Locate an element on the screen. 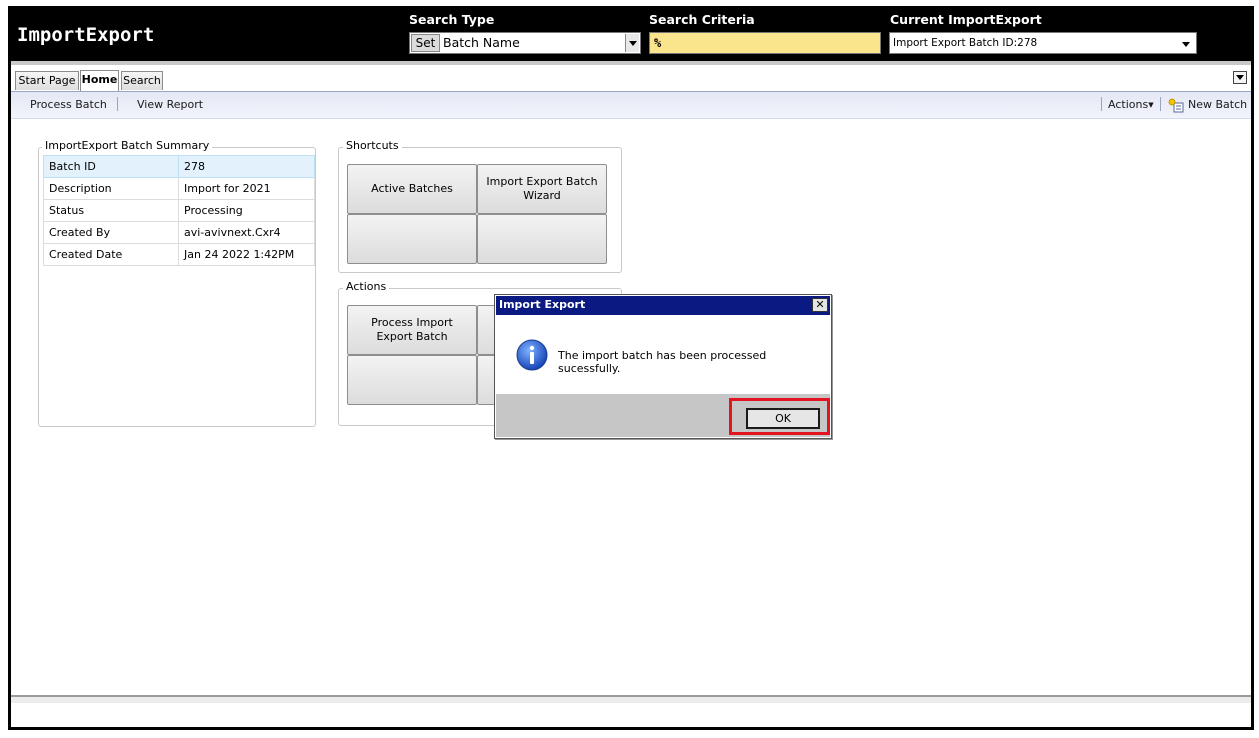 The width and height of the screenshot is (1259, 738). new-batch-button: New Batch is located at coordinates (1217, 104).